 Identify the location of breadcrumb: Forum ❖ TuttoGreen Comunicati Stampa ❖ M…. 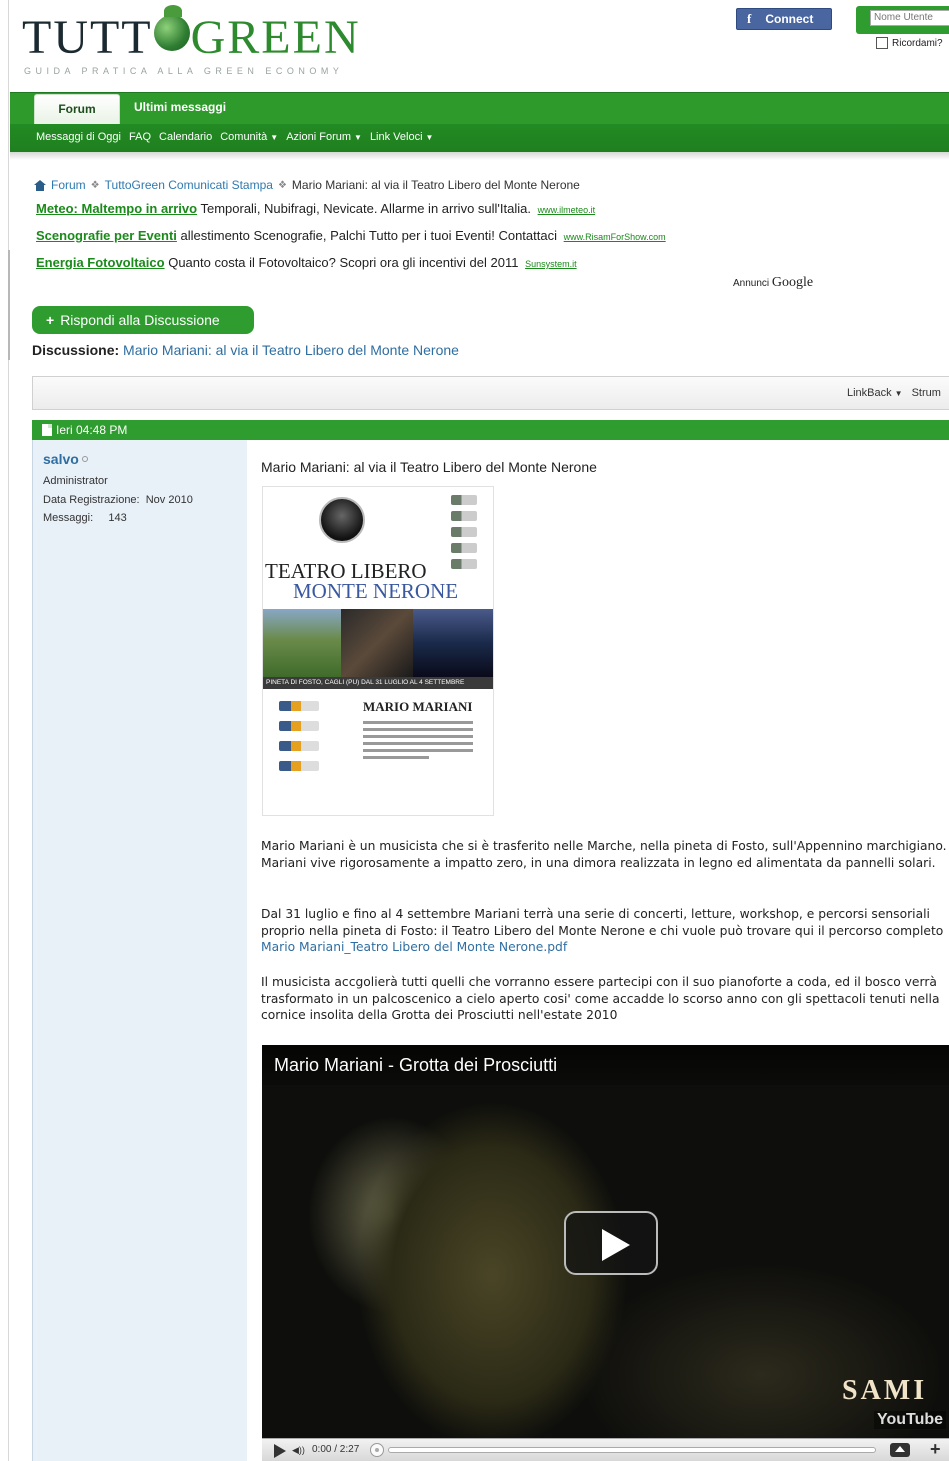
(307, 185).